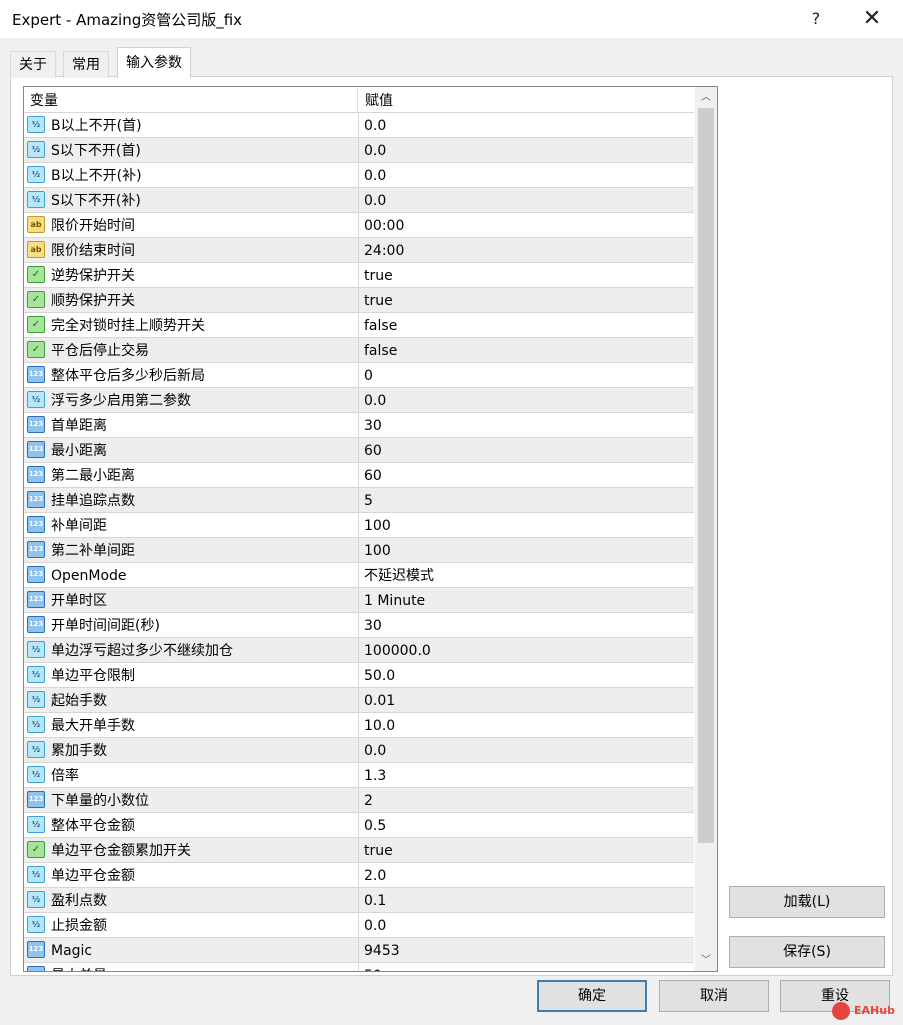 This screenshot has width=903, height=1025. What do you see at coordinates (154, 62) in the screenshot?
I see `tab-inputs: 输入参数` at bounding box center [154, 62].